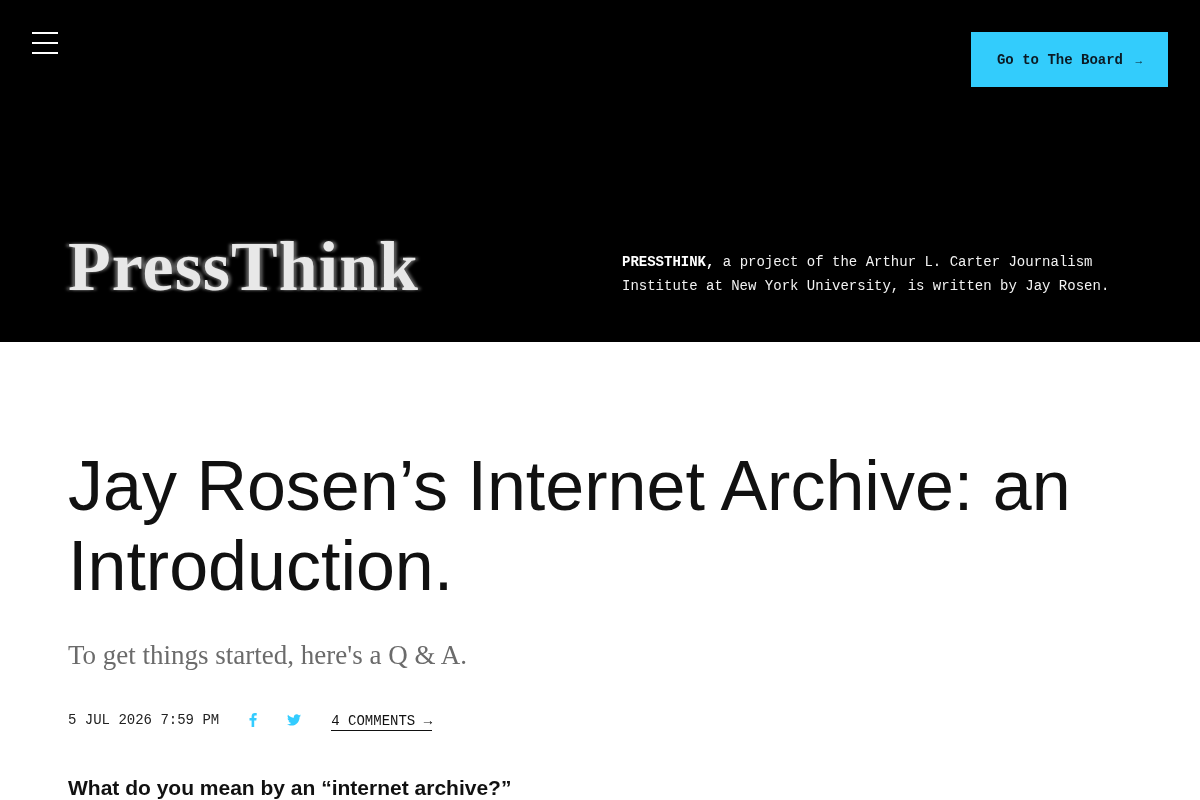 This screenshot has width=1200, height=800. I want to click on bird-icon, so click(294, 720).